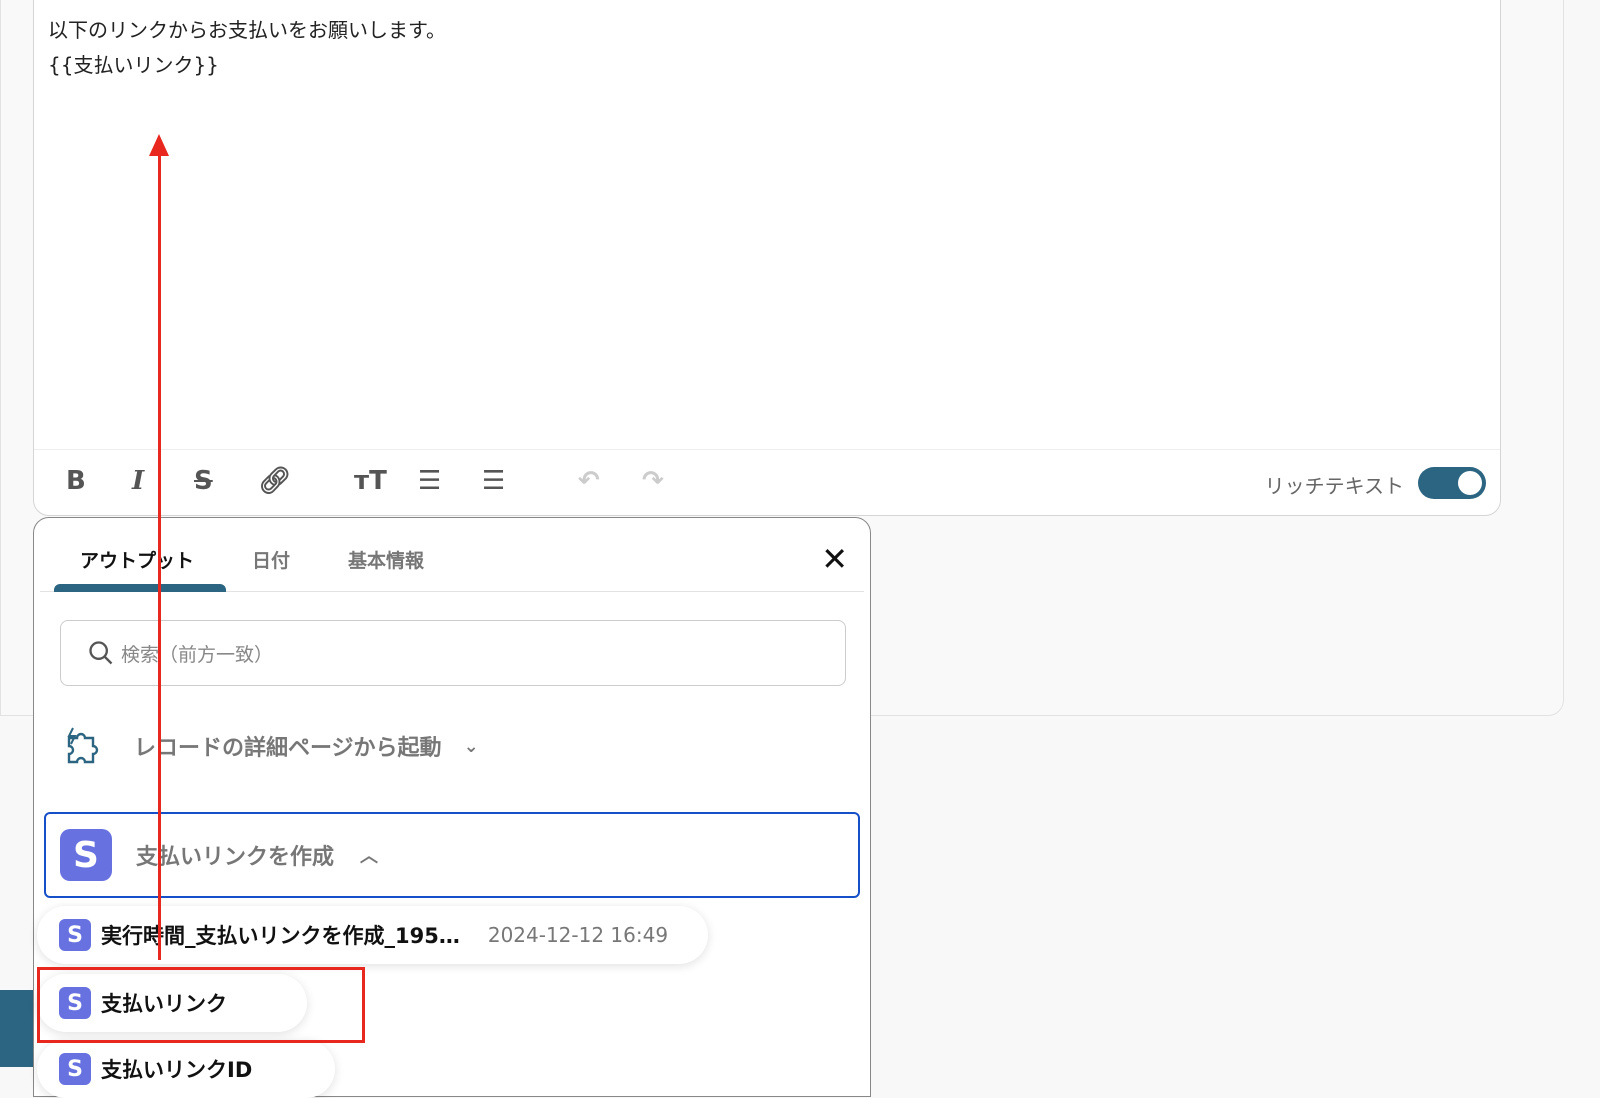 The image size is (1600, 1098). Describe the element at coordinates (369, 856) in the screenshot. I see `chevron-up-icon: ︿` at that location.